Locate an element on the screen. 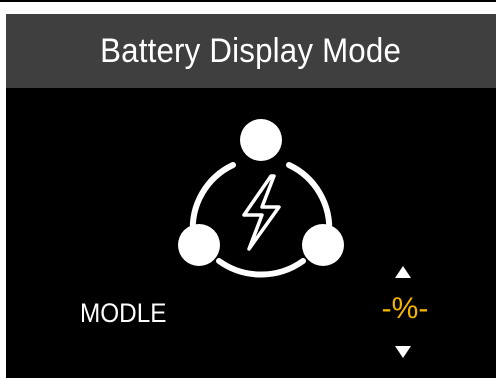 This screenshot has height=378, width=496. page-title: Battery Display Mode is located at coordinates (251, 50).